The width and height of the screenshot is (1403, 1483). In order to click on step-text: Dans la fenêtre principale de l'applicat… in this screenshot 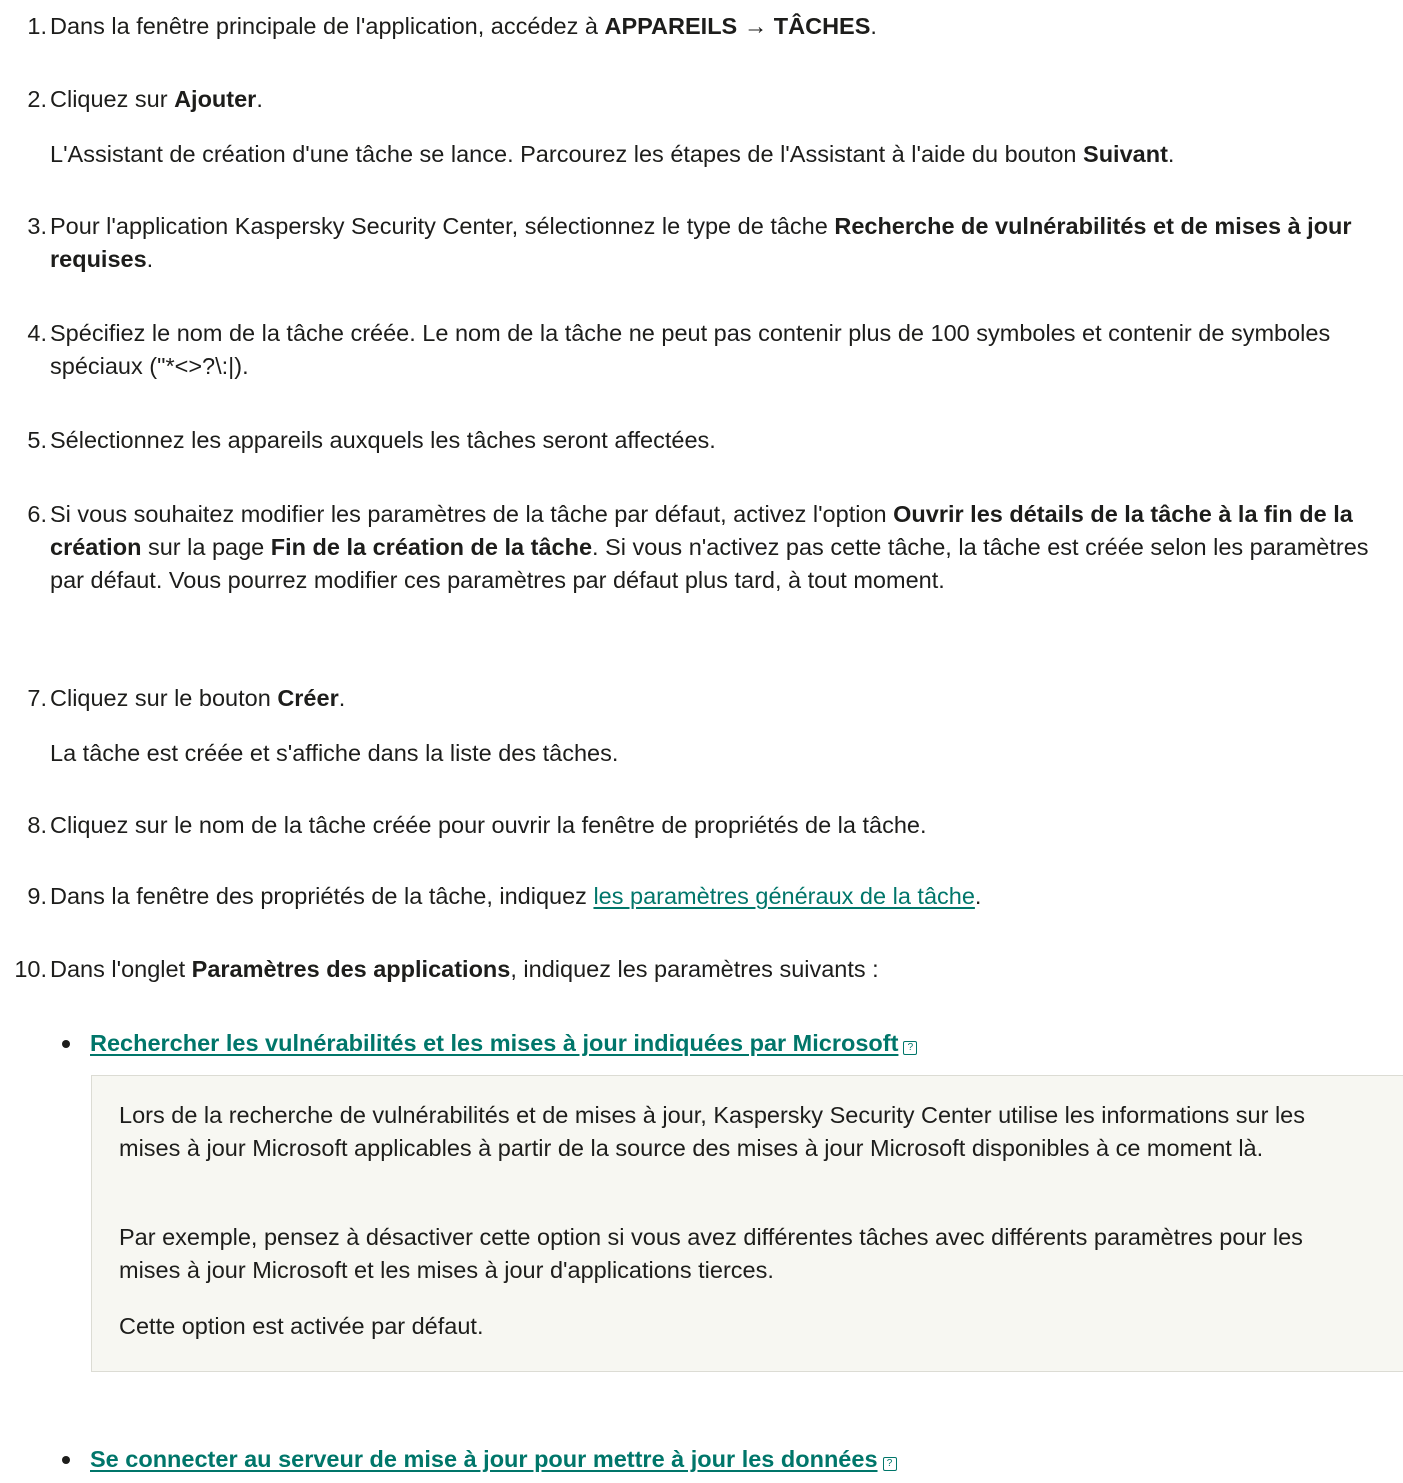, I will do `click(463, 26)`.